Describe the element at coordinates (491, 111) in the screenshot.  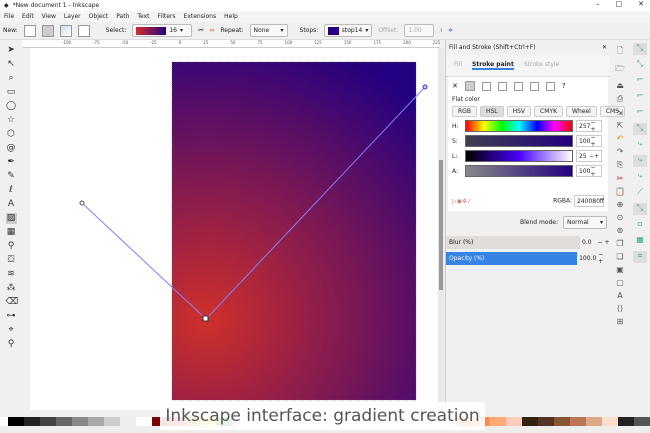
I see `mode-hsl: HSL` at that location.